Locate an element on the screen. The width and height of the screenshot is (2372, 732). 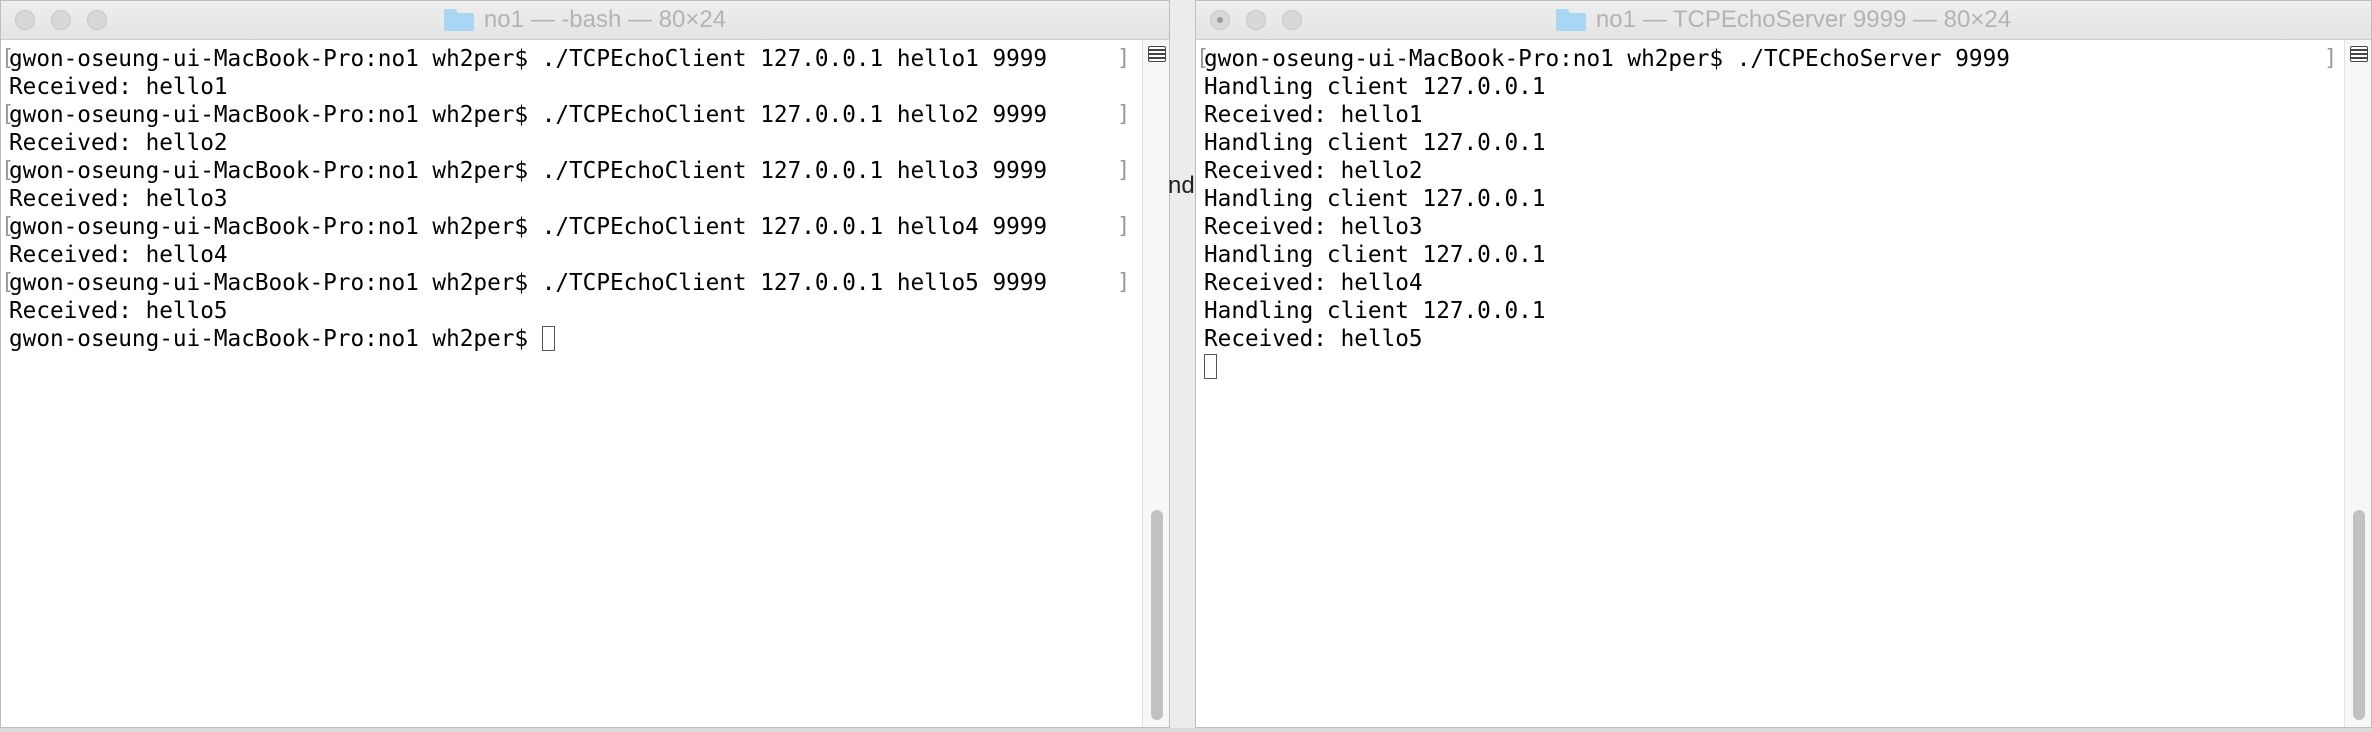
title-bar: no1 — TCPEchoServer 9999 — 80×24 is located at coordinates (1783, 20).